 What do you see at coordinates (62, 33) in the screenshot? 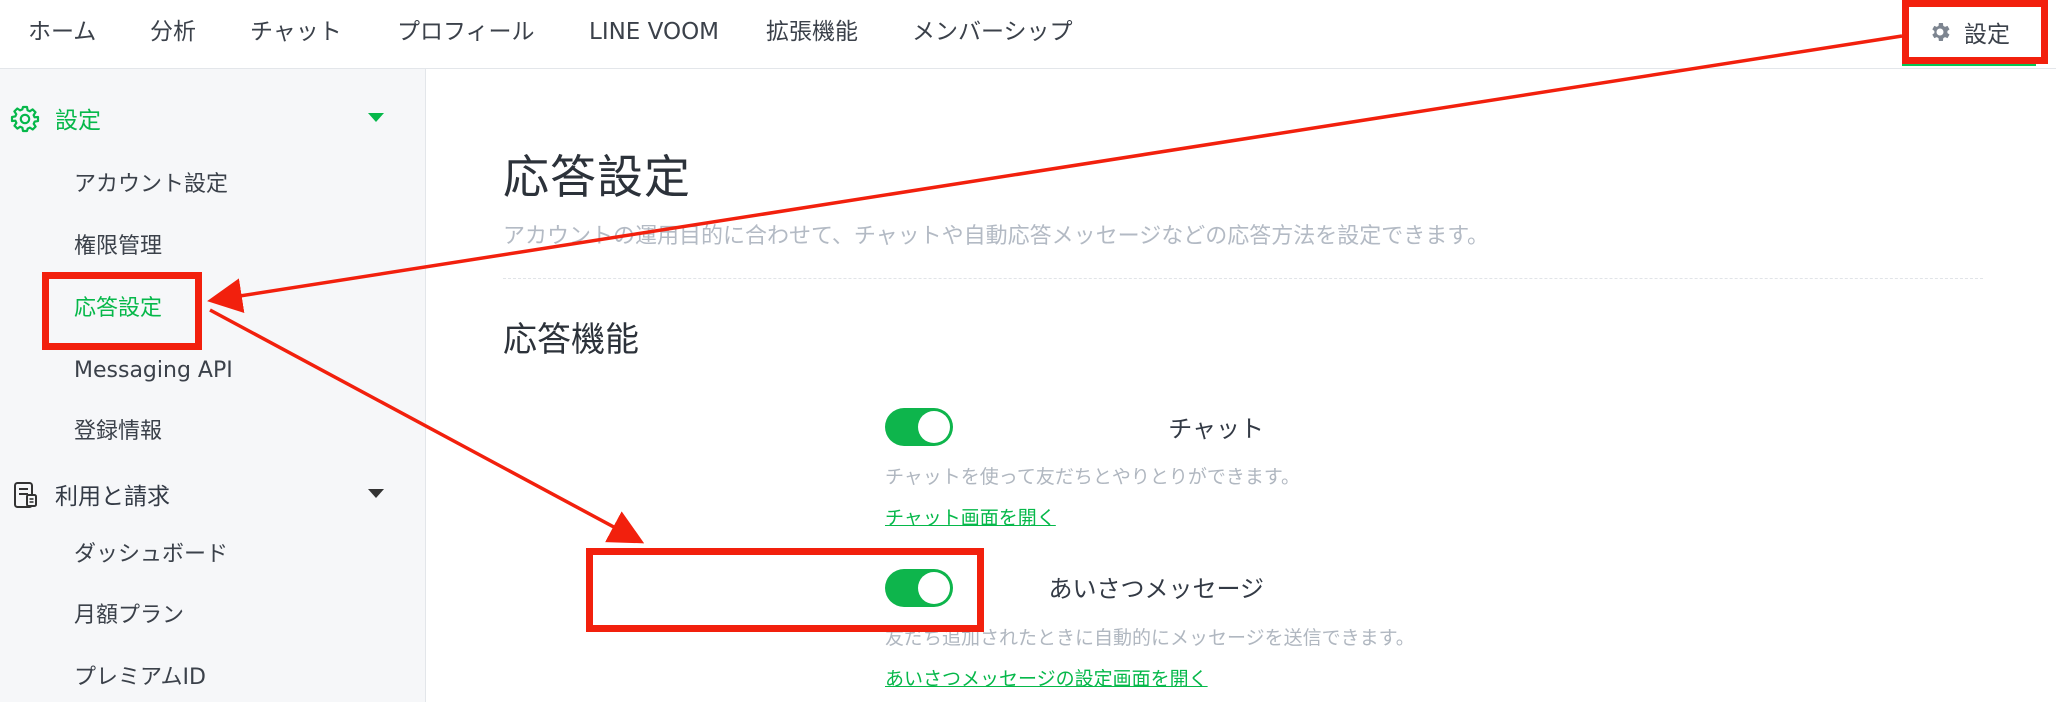
I see `nav-home: ホーム` at bounding box center [62, 33].